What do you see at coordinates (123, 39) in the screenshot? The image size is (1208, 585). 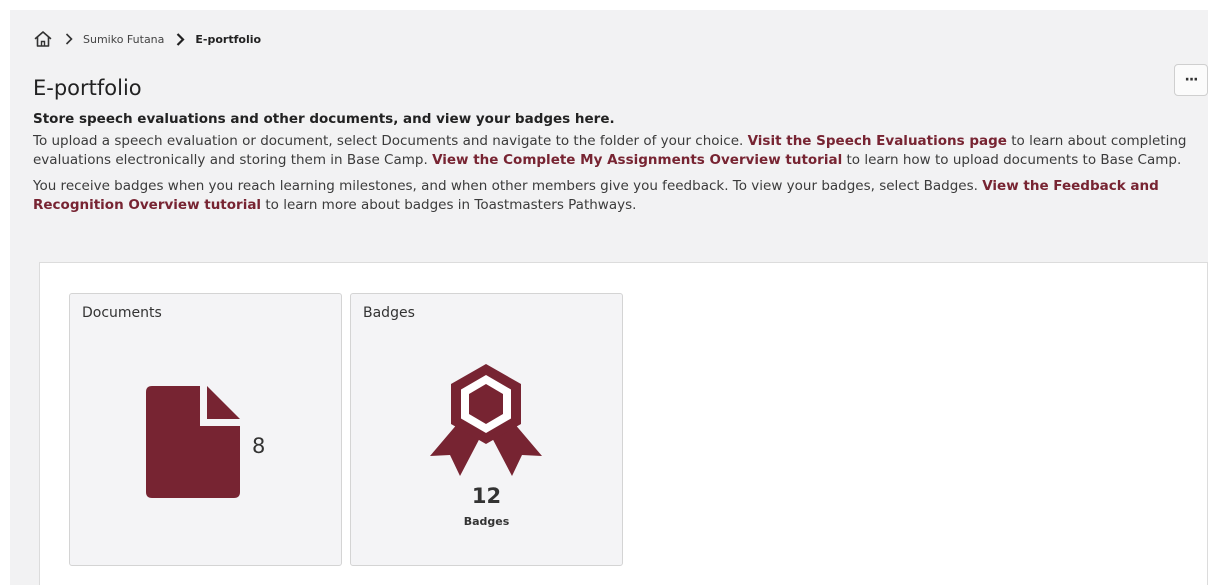 I see `breadcrumb-item-member: Sumiko Futana` at bounding box center [123, 39].